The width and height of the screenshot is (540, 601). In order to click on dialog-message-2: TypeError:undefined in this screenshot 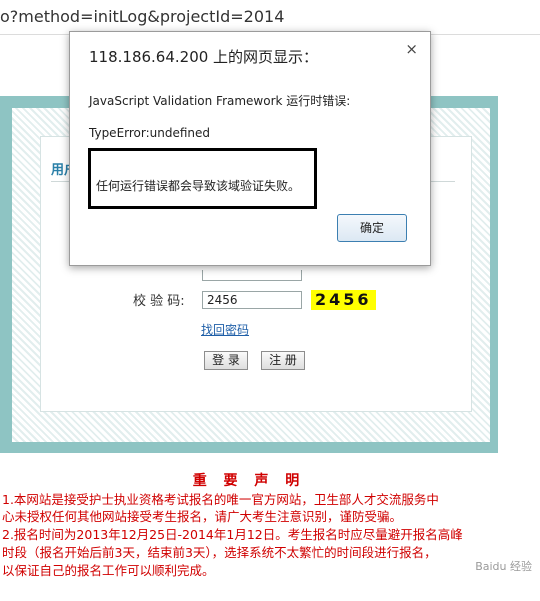, I will do `click(150, 133)`.